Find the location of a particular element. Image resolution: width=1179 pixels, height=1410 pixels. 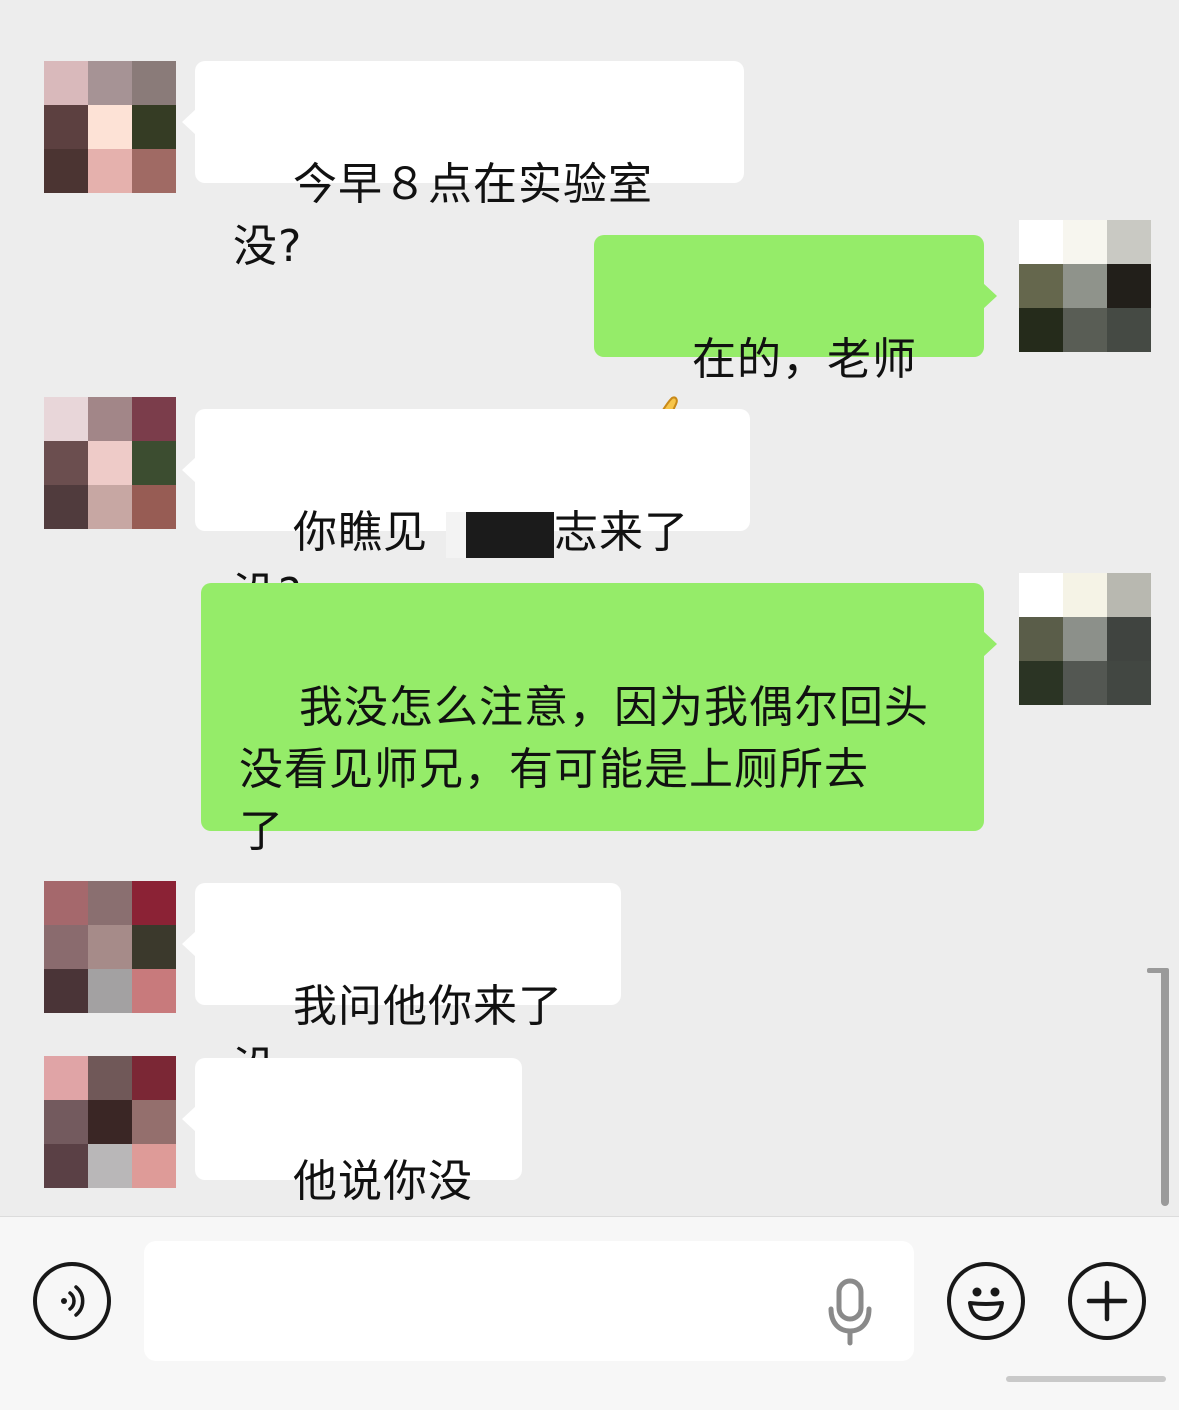

message-text-part: 你瞧见 is located at coordinates (360, 532).